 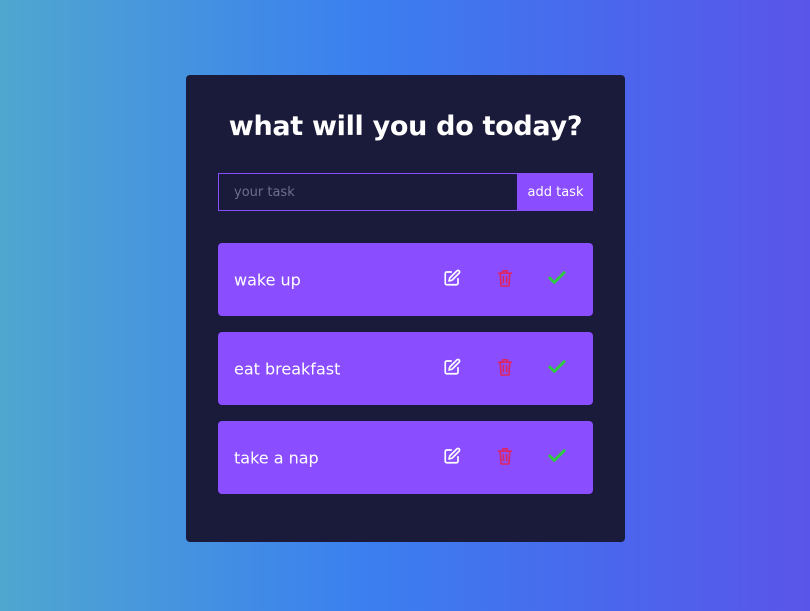 I want to click on task-item: wake up, so click(x=405, y=279).